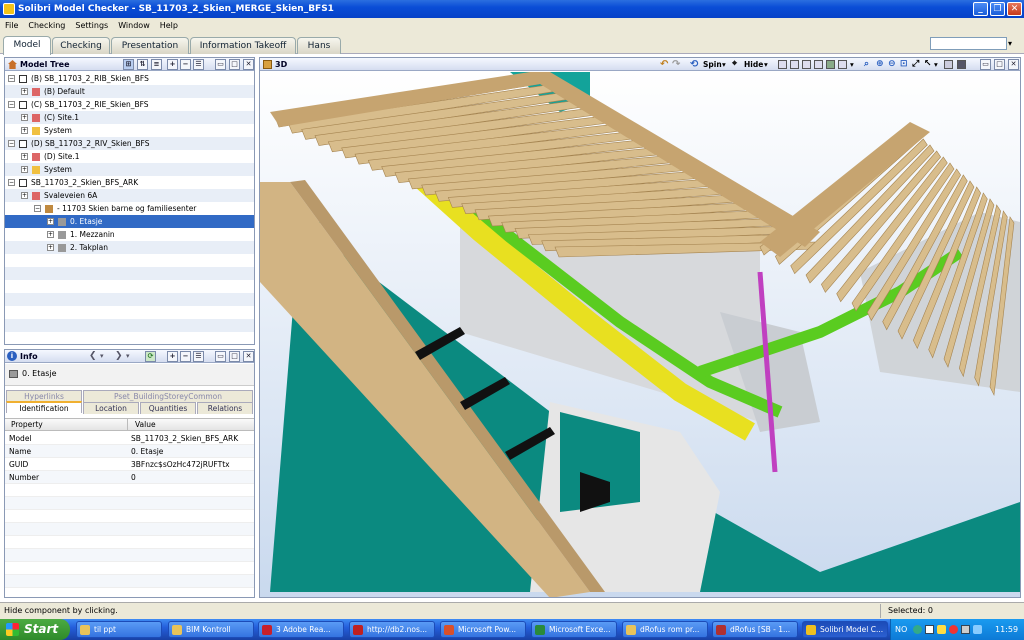 This screenshot has width=1024, height=640. Describe the element at coordinates (234, 356) in the screenshot. I see `info-maximize-icon: □` at that location.